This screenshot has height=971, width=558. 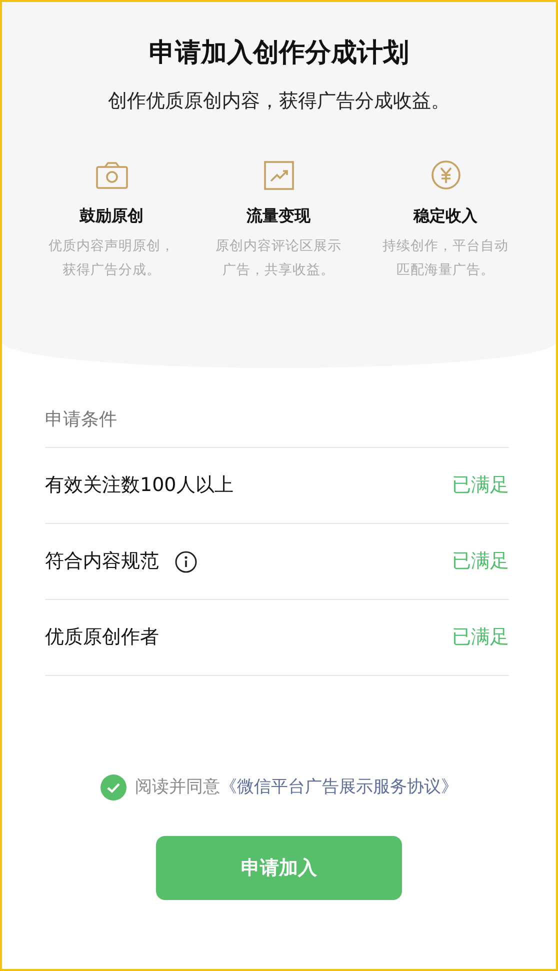 I want to click on section-heading: 申请条件, so click(x=277, y=427).